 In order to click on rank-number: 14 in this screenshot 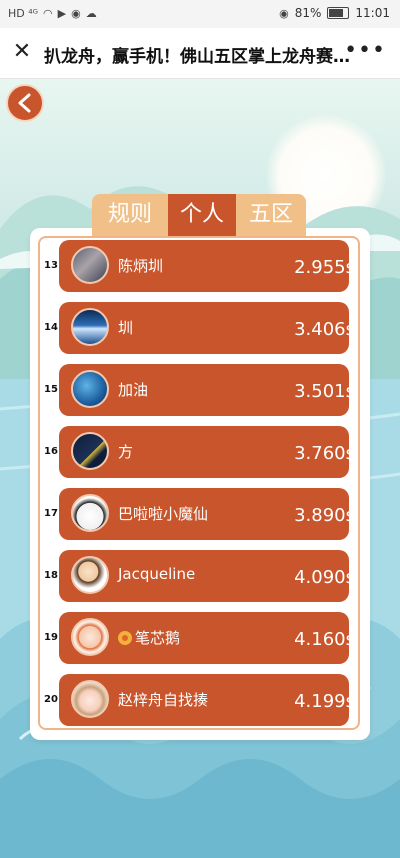, I will do `click(51, 327)`.